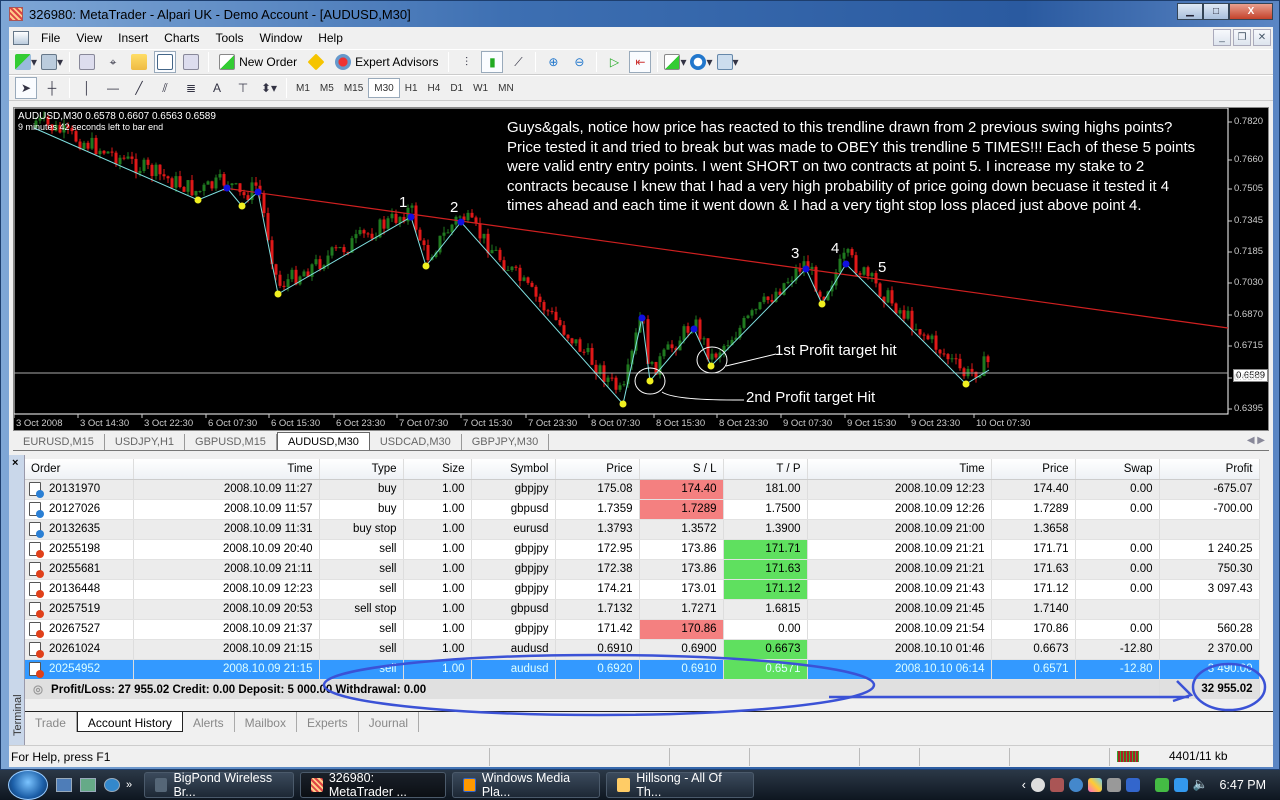  What do you see at coordinates (1262, 37) in the screenshot?
I see `mdi-close-button: ✕` at bounding box center [1262, 37].